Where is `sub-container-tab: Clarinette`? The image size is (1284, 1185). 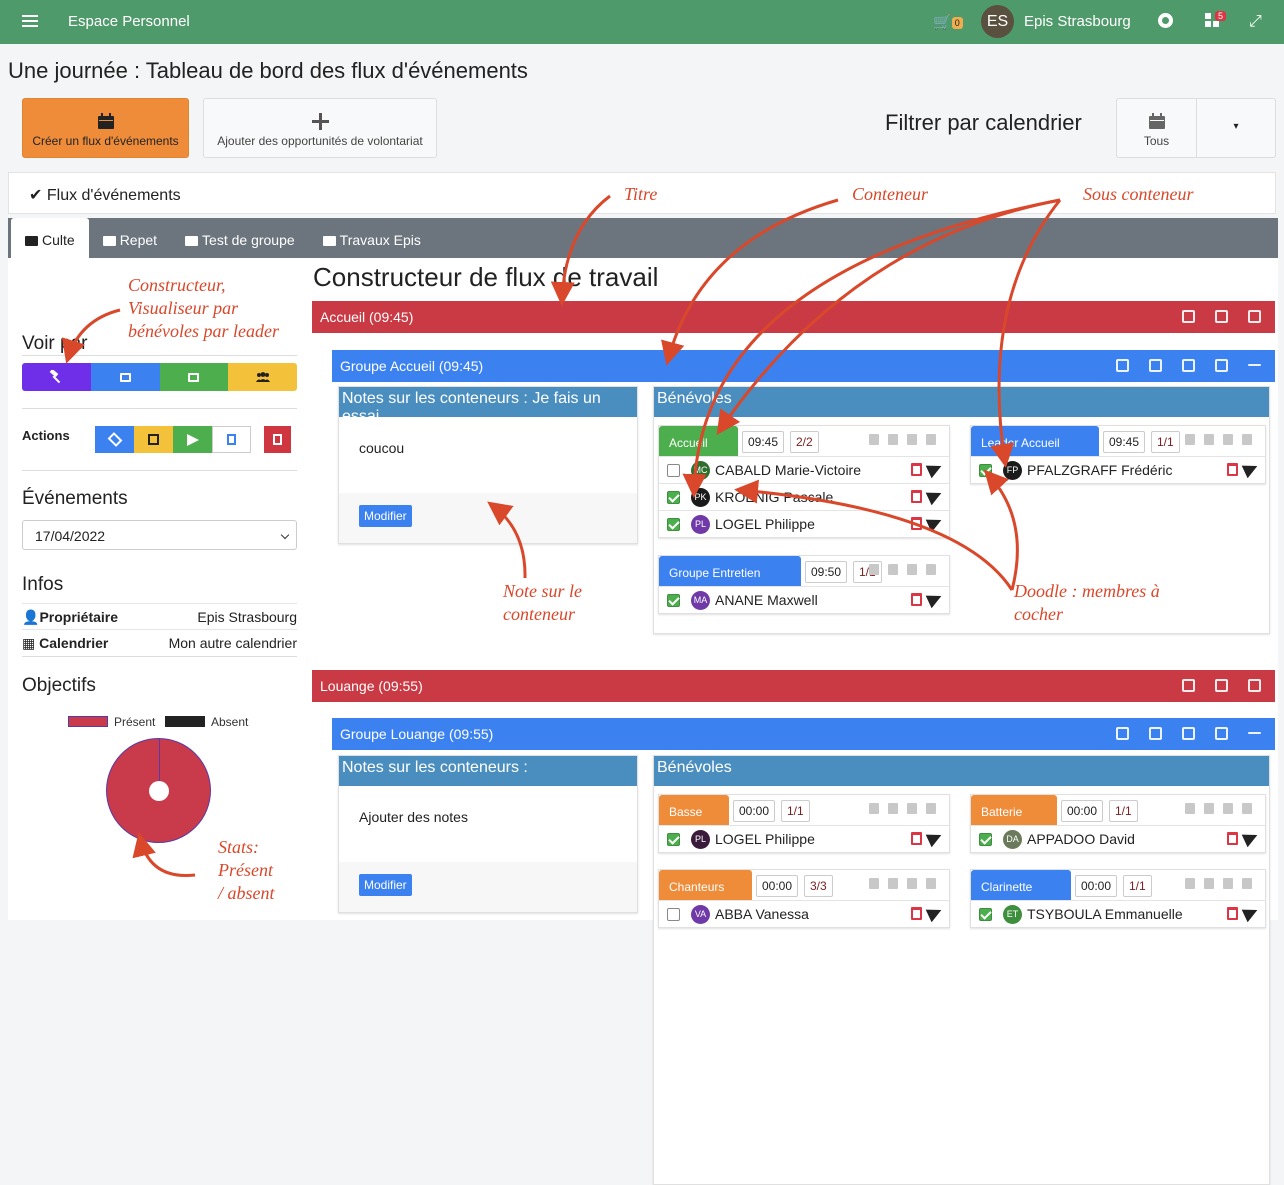
sub-container-tab: Clarinette is located at coordinates (1021, 885).